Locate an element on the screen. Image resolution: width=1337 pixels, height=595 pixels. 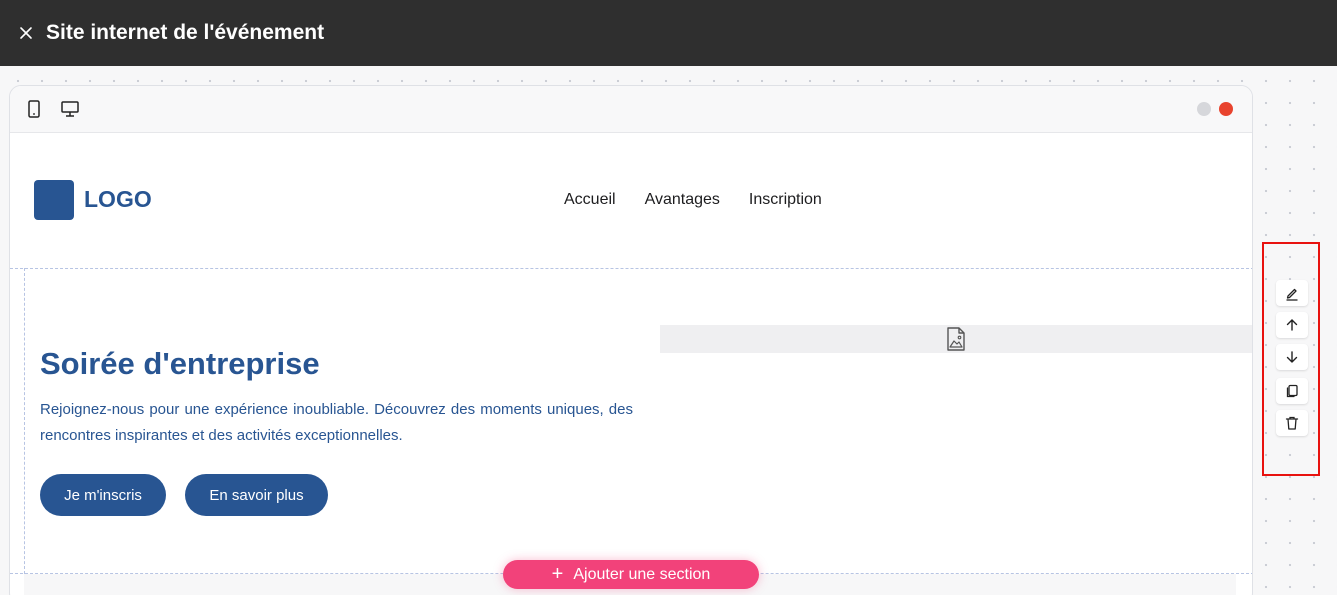
edit-section-button is located at coordinates (1292, 293).